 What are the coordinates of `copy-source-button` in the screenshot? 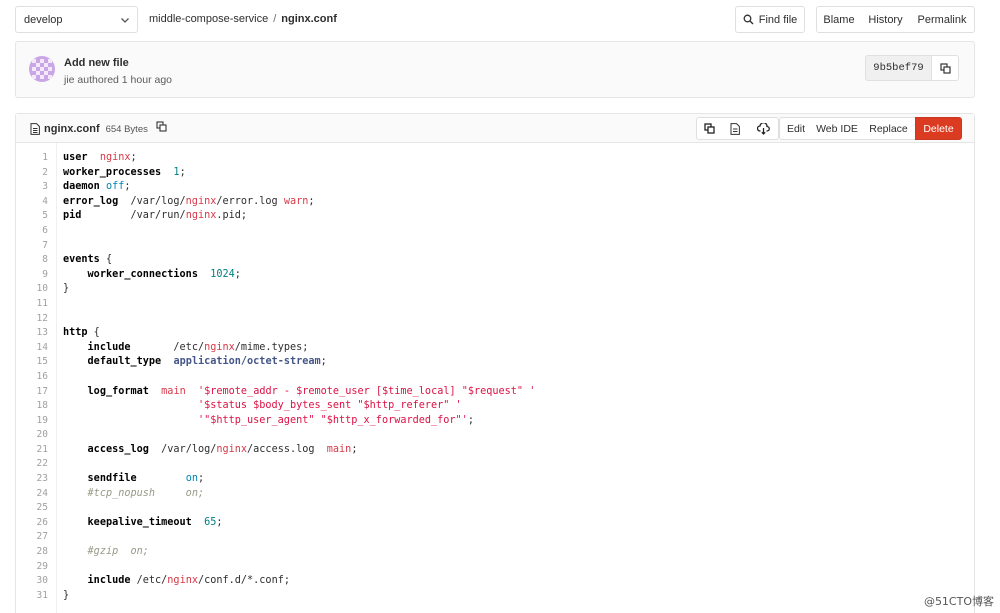 It's located at (709, 128).